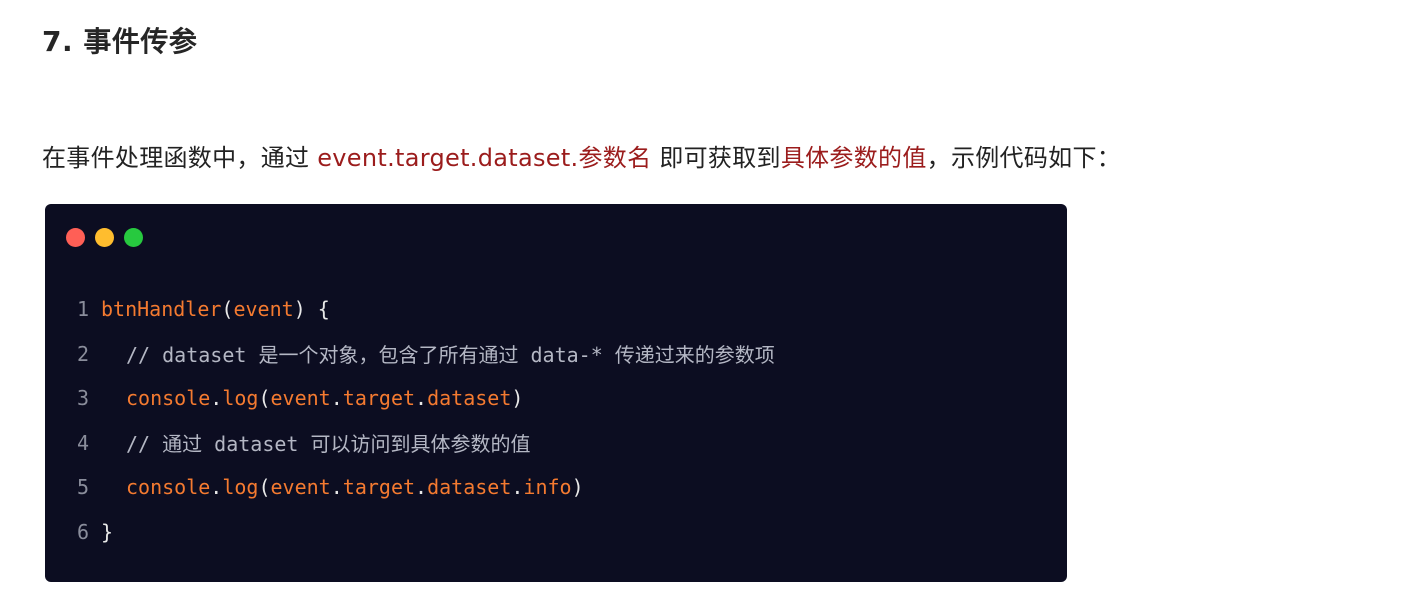  Describe the element at coordinates (82, 487) in the screenshot. I see `line-number: 5` at that location.